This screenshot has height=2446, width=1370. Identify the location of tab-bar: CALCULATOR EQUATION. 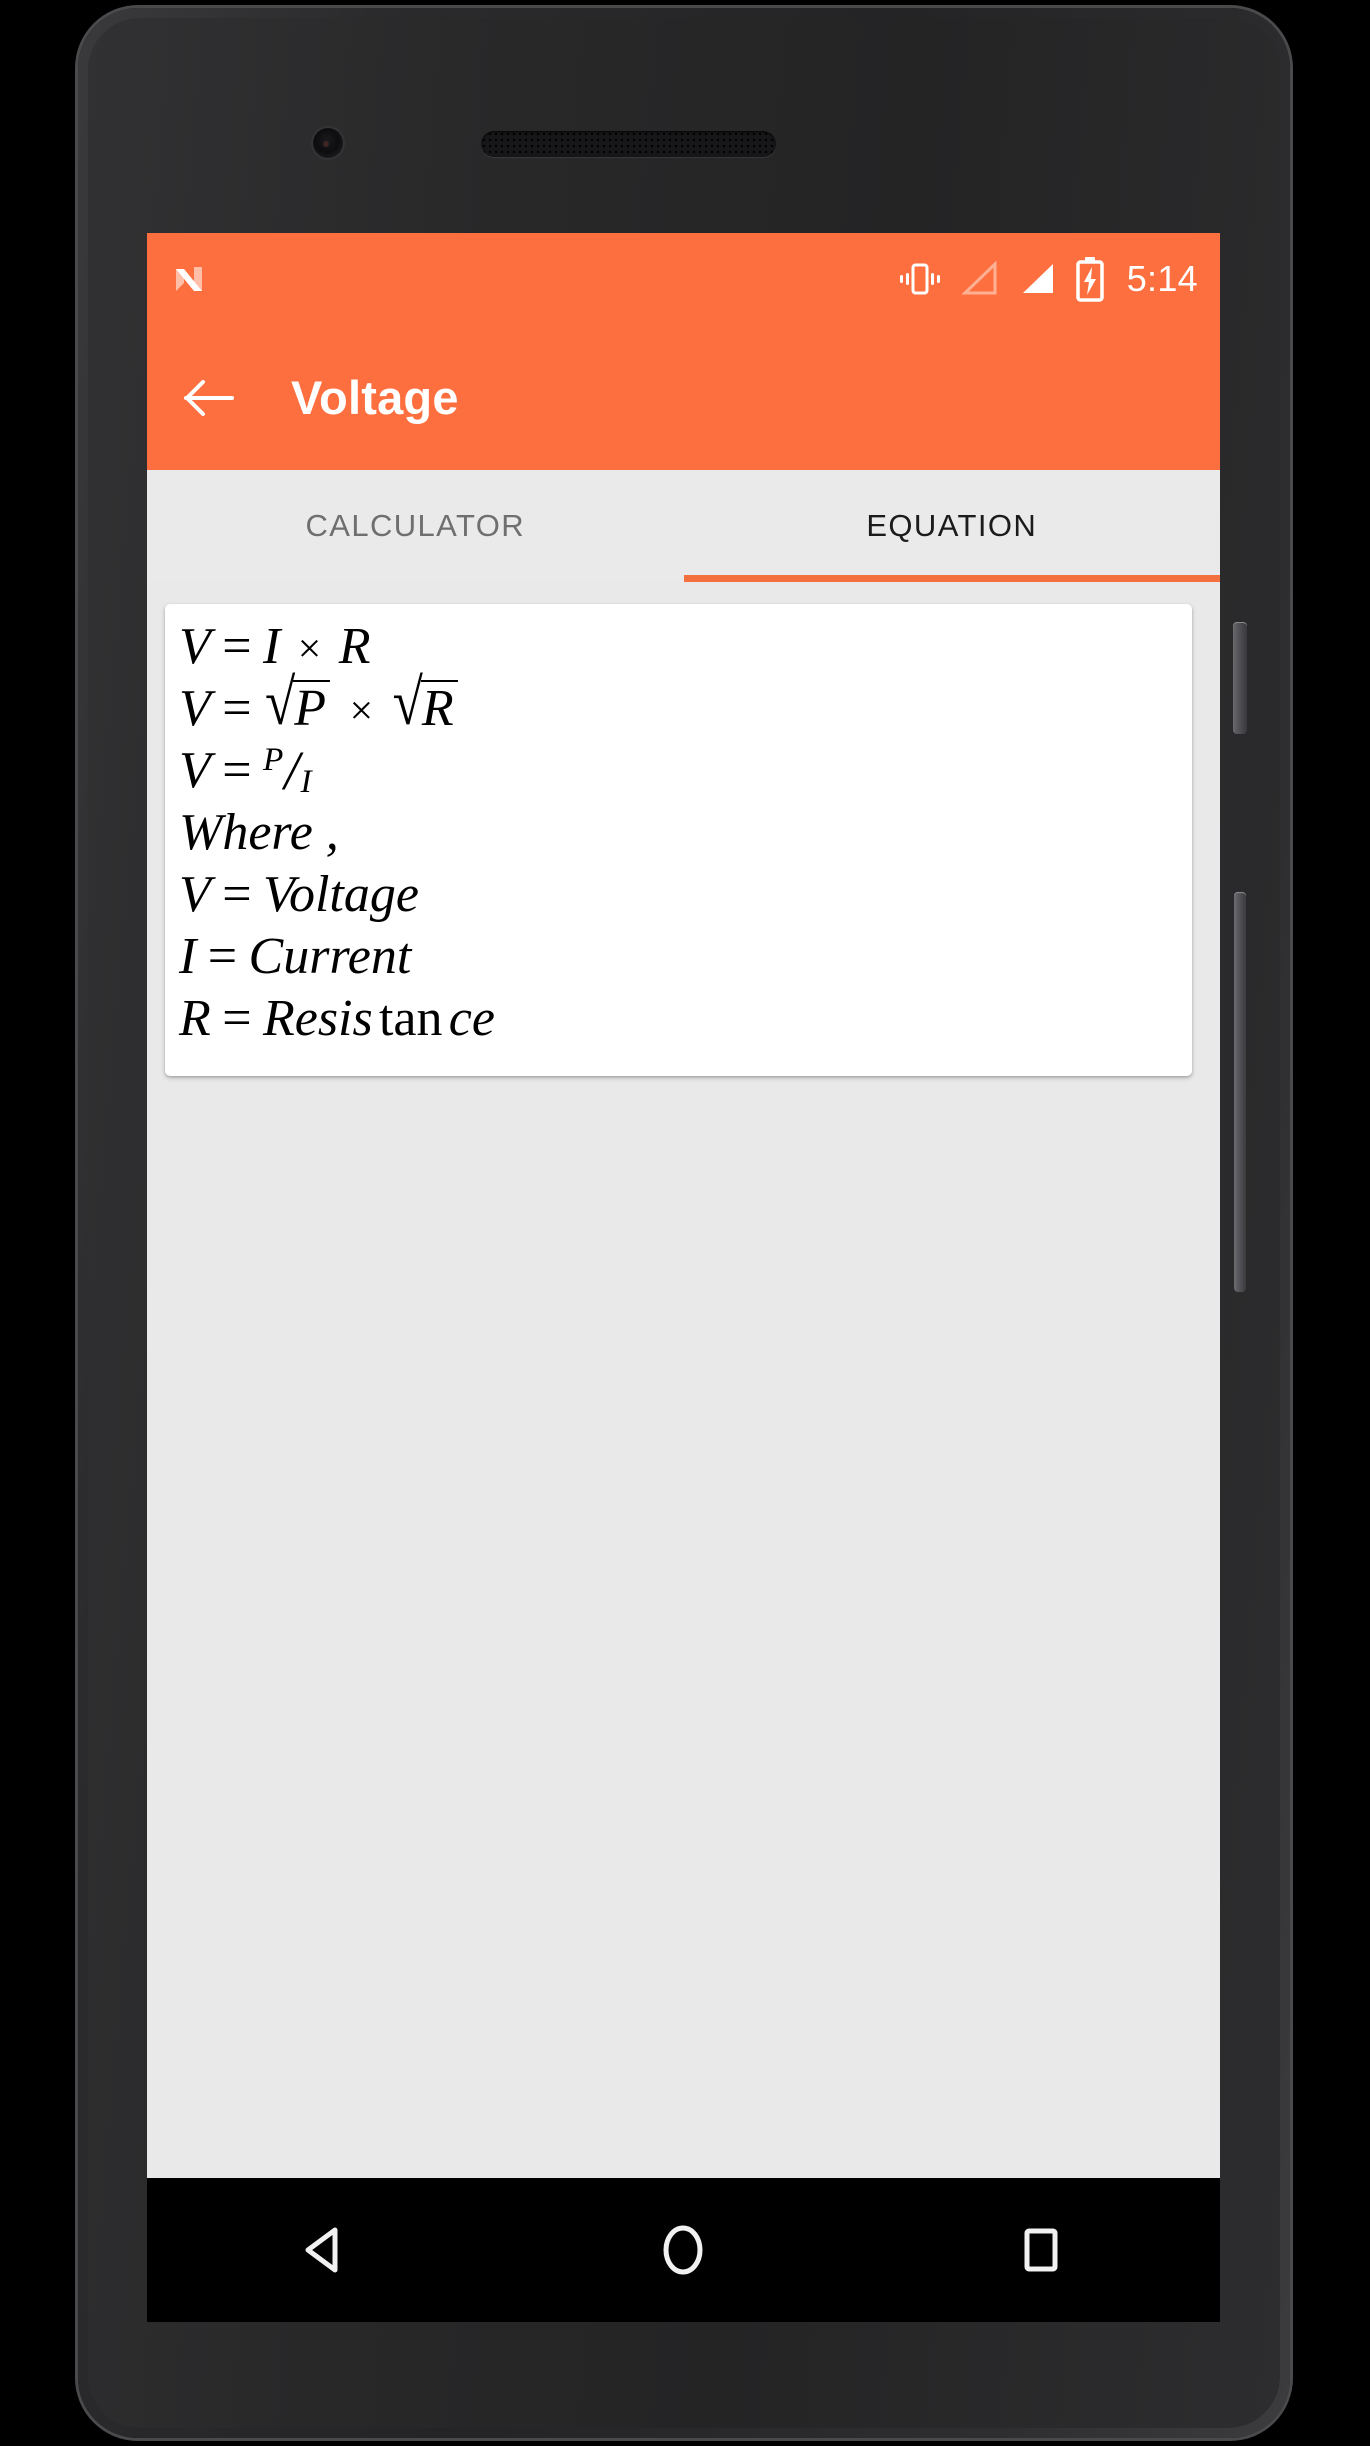
(683, 526).